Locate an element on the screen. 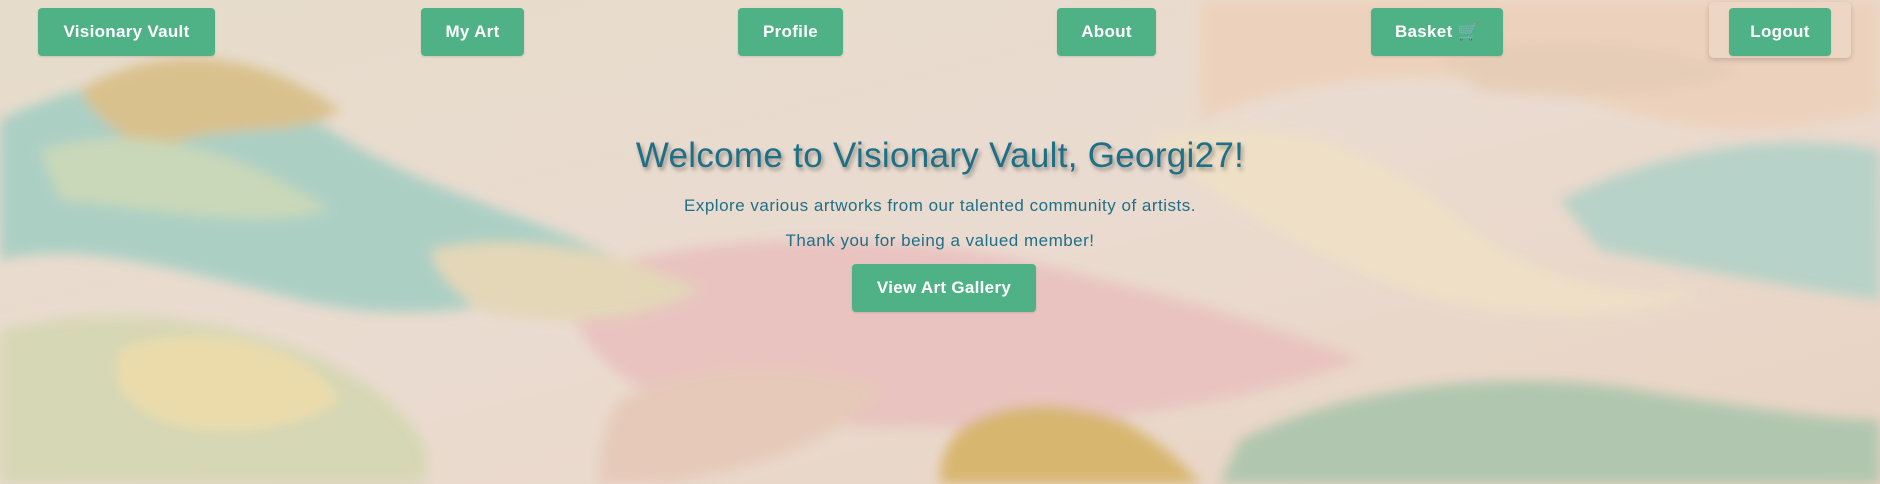 This screenshot has height=484, width=1880. view-art-gallery-button: View Art Gallery is located at coordinates (944, 288).